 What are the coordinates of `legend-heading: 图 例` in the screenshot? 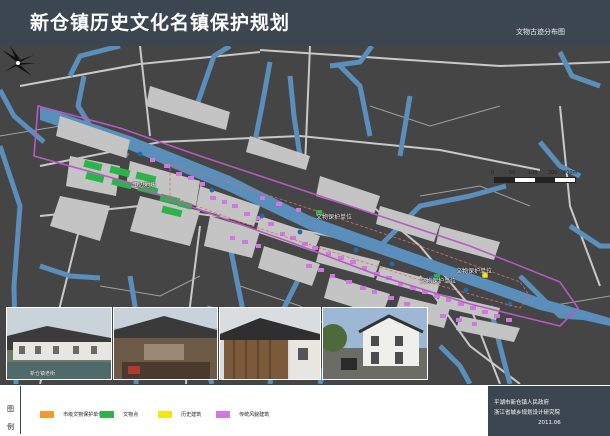 It's located at (10, 410).